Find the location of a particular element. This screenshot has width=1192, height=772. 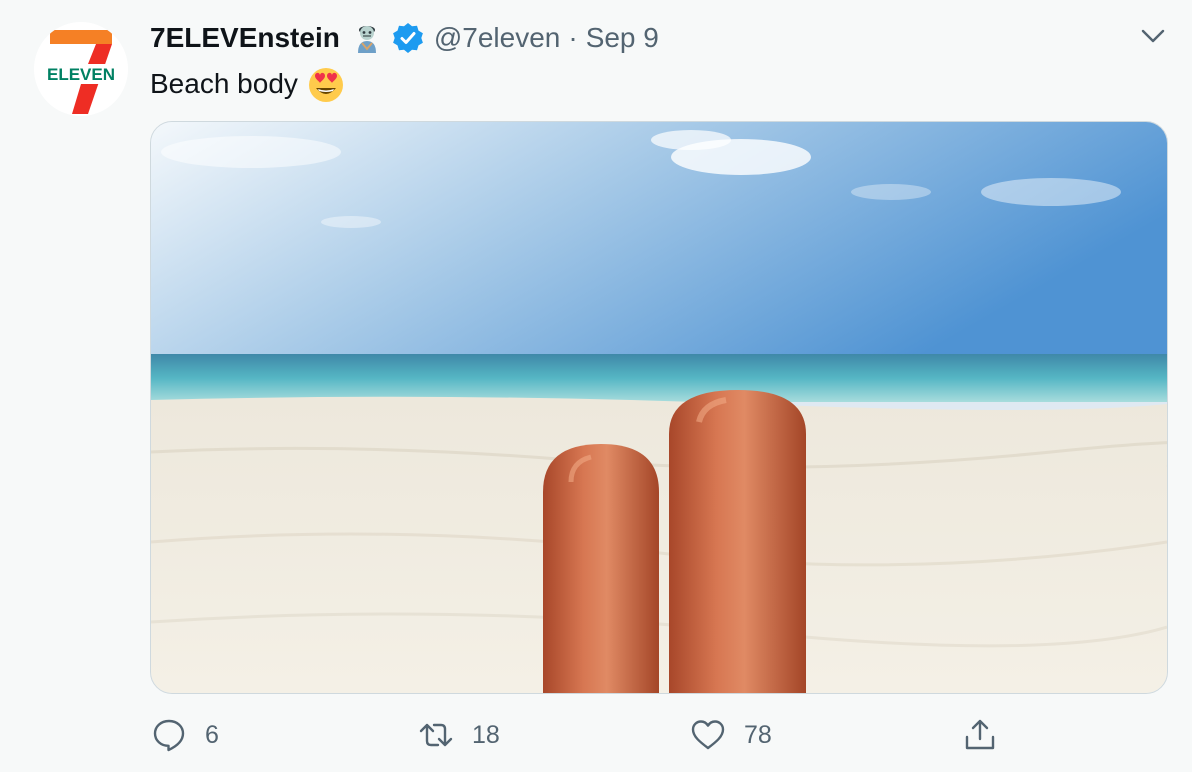

retweet-button: 18 is located at coordinates (459, 735).